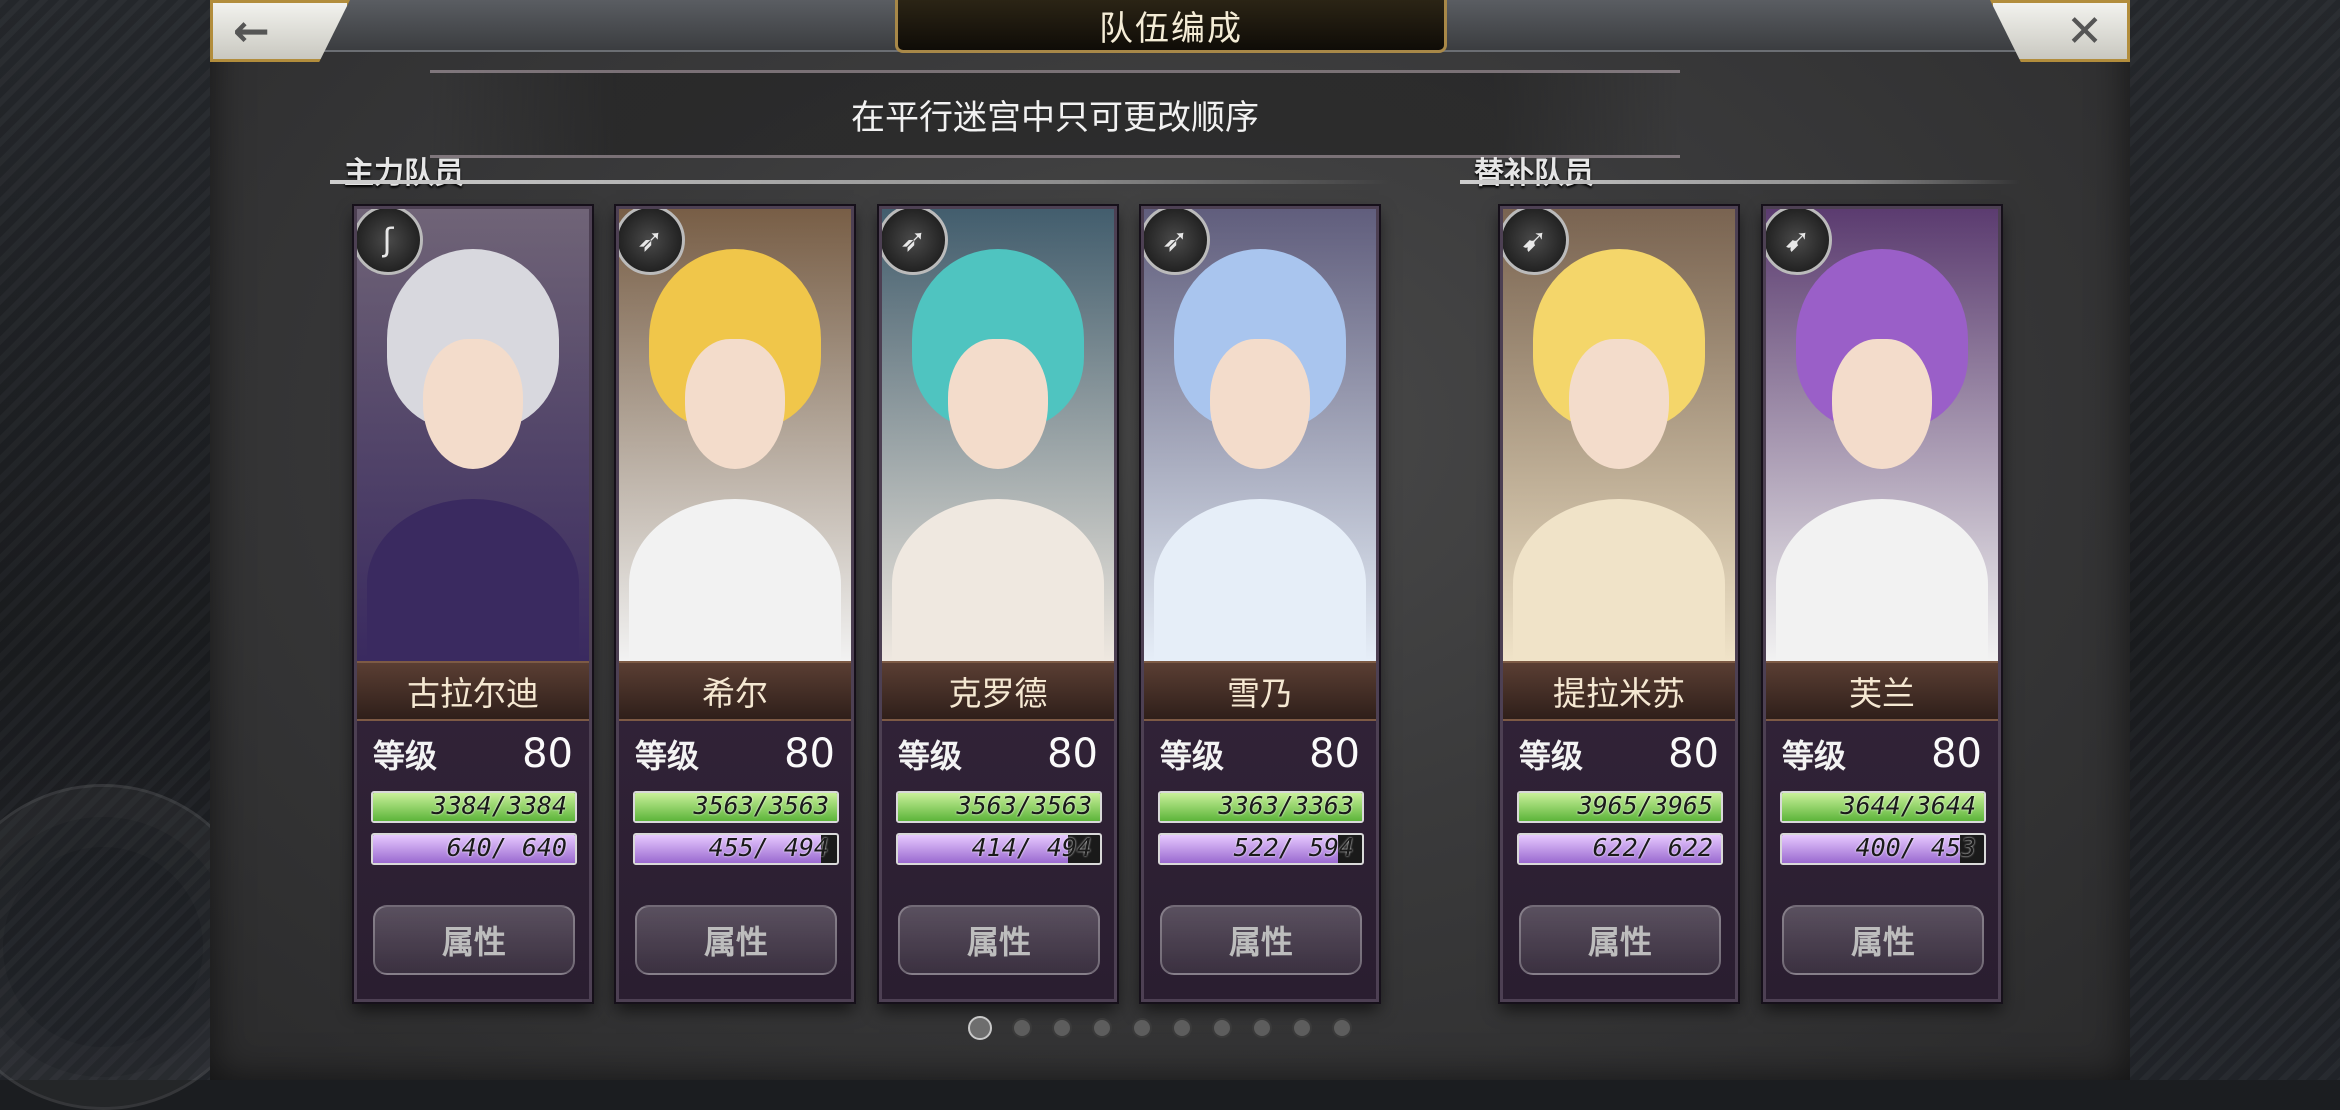  What do you see at coordinates (1286, 805) in the screenshot?
I see `hp-value: 3363/3363` at bounding box center [1286, 805].